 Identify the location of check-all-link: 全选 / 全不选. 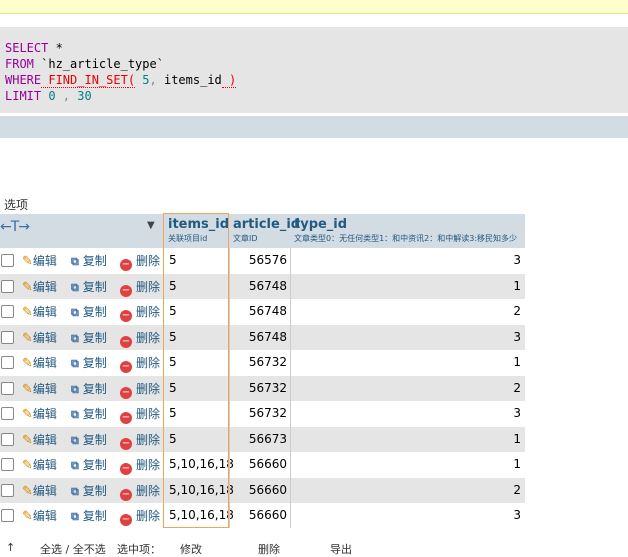
(73, 549).